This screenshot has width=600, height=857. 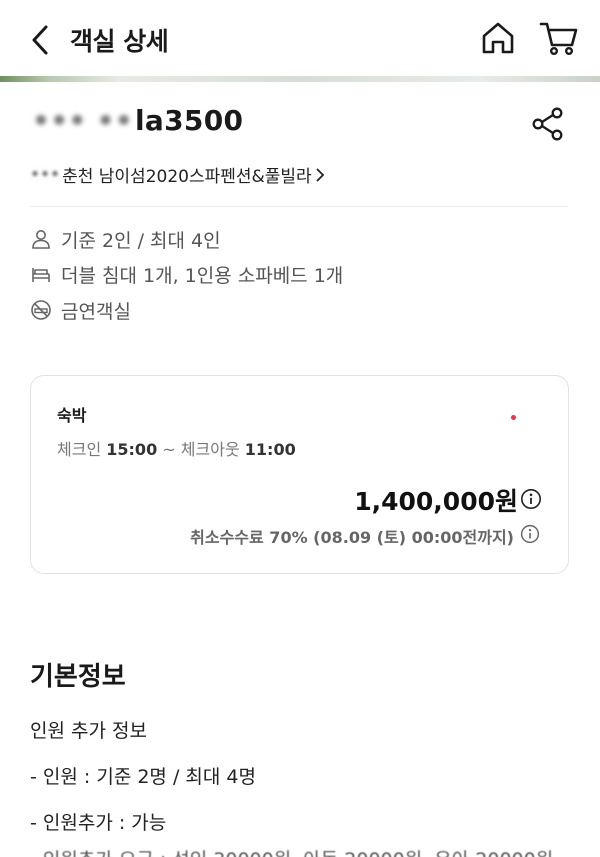 I want to click on feature-smoking: 금연객실, so click(x=80, y=310).